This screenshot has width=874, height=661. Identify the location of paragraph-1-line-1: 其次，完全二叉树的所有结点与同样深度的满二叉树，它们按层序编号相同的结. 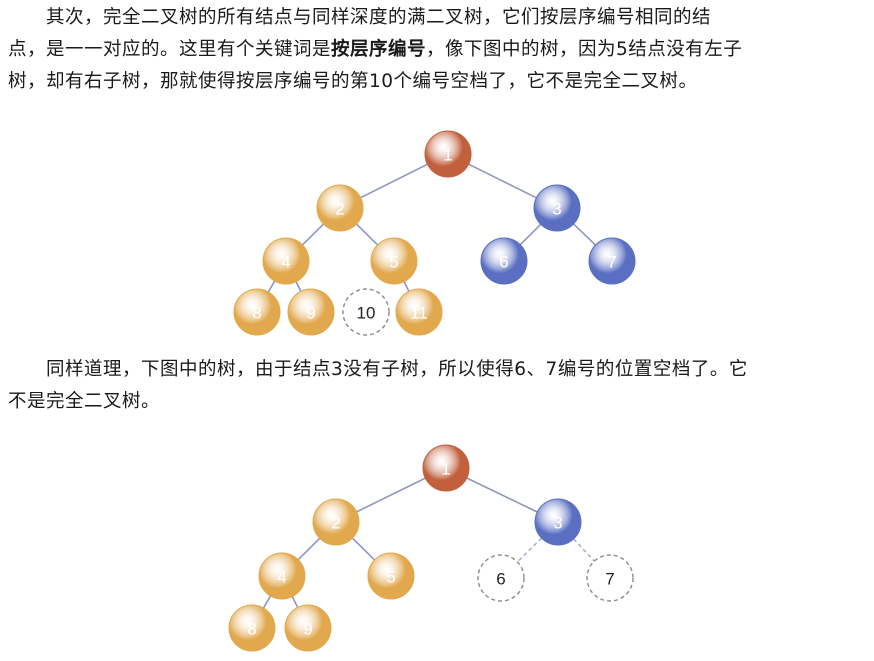
(379, 17).